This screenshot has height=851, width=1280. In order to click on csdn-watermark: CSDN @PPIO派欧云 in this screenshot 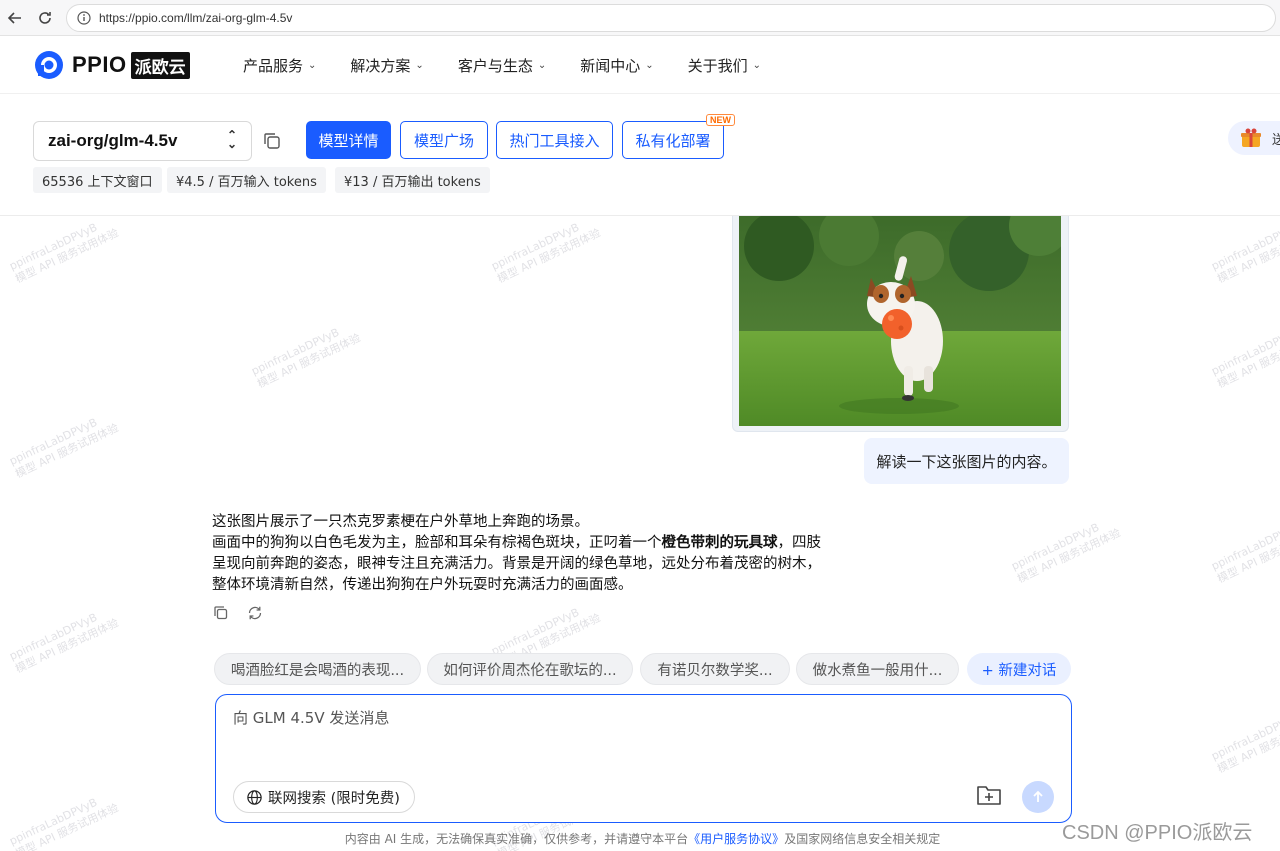, I will do `click(1157, 833)`.